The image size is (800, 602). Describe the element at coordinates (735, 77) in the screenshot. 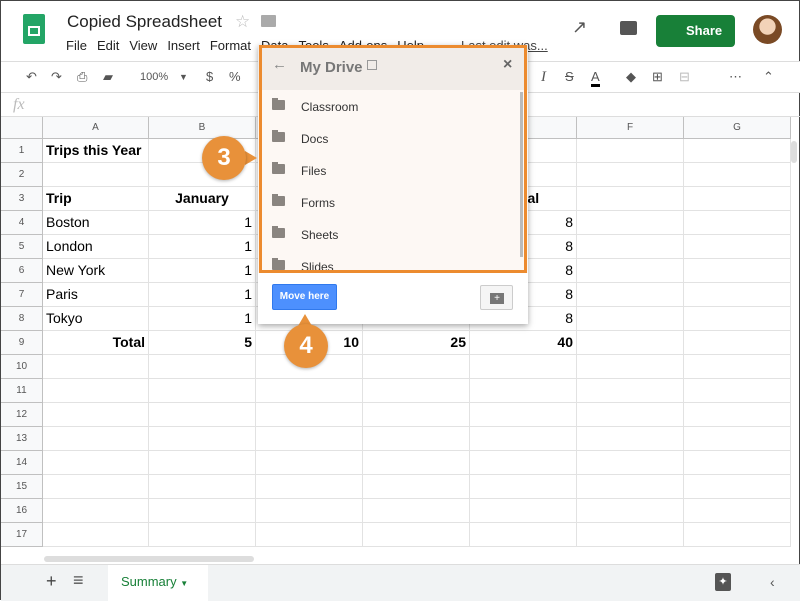

I see `more-icon: ⋯` at that location.